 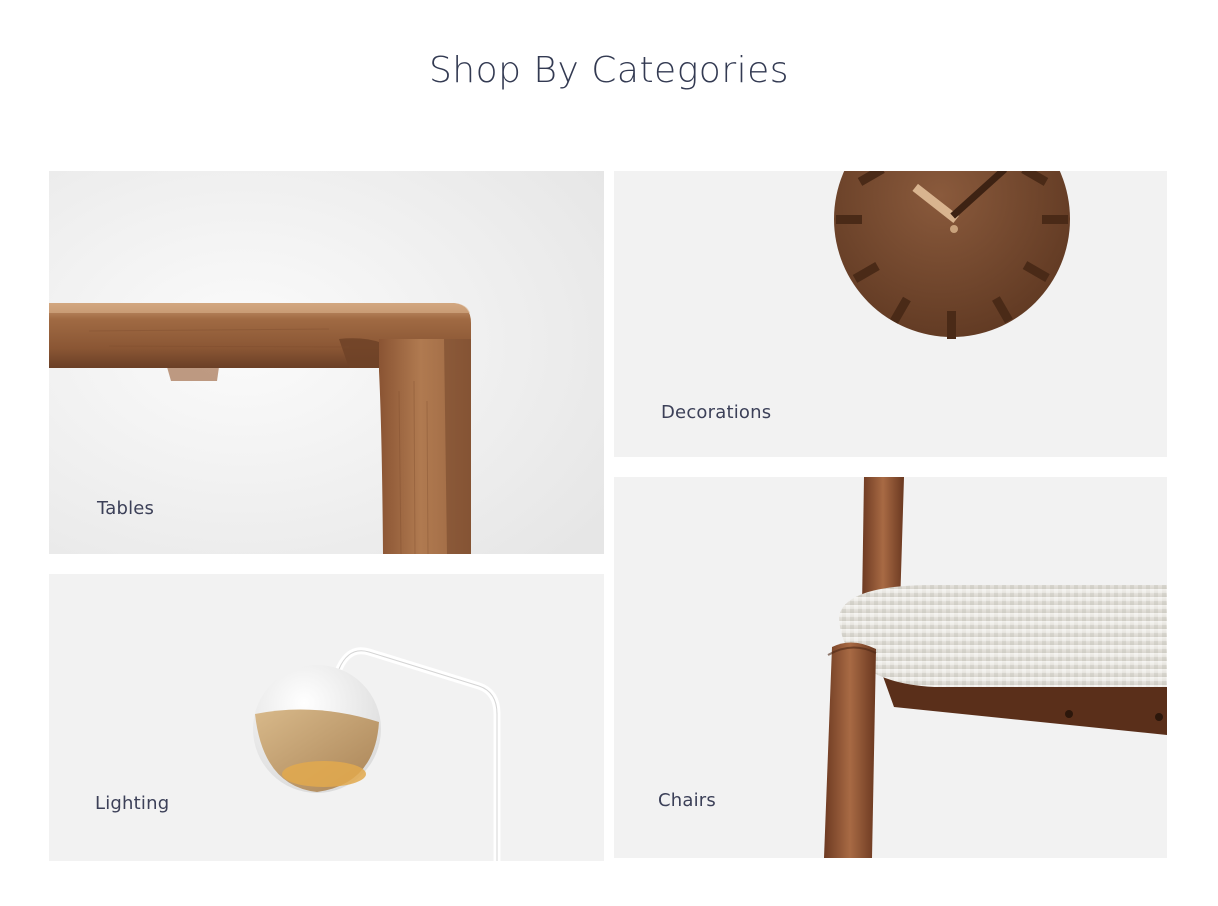 What do you see at coordinates (126, 508) in the screenshot?
I see `category-label-tables: Tables` at bounding box center [126, 508].